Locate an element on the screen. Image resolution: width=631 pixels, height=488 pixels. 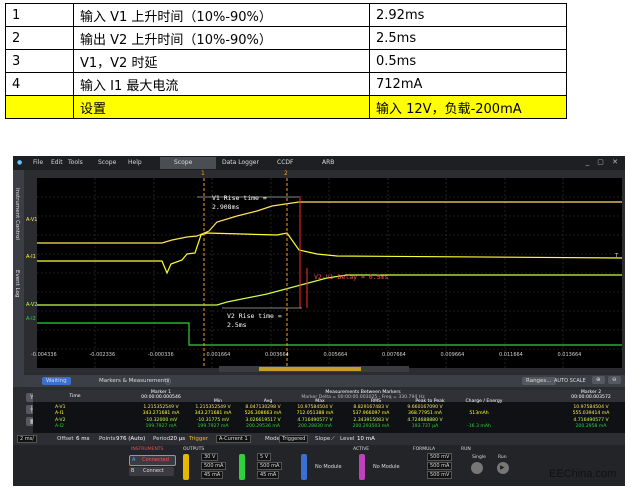
channel-label-i2: A-I2 is located at coordinates (31, 319).